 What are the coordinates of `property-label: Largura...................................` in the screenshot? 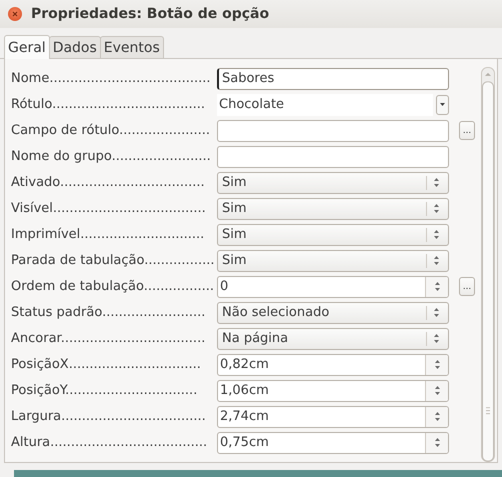 It's located at (109, 416).